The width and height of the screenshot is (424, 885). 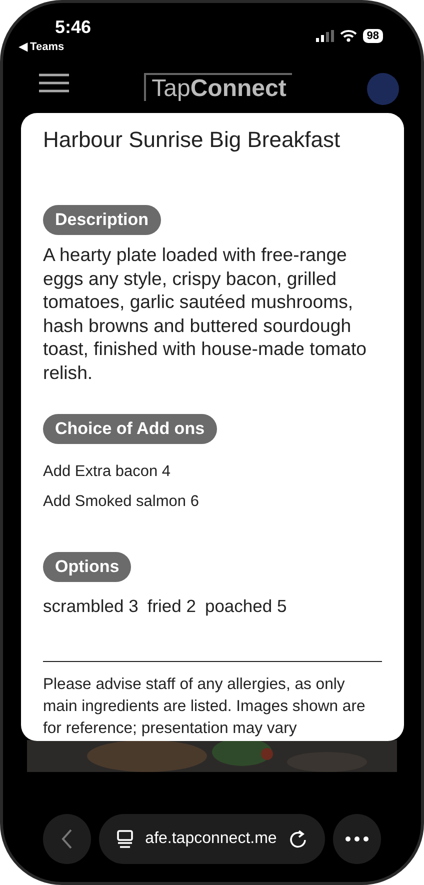 I want to click on option-item: scrambled 3, so click(x=90, y=606).